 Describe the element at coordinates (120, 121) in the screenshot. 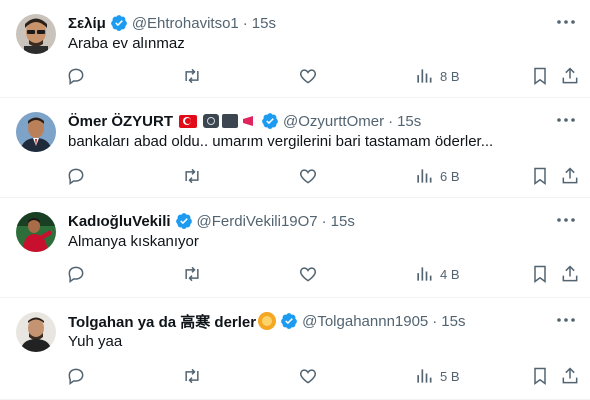

I see `display-name: Ömer ÖZYURT` at that location.